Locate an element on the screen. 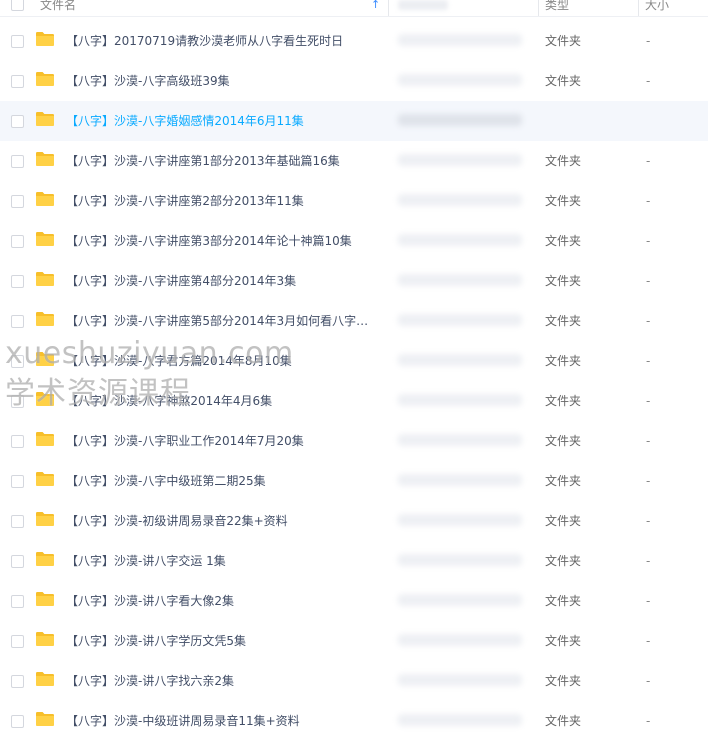 The image size is (708, 749). file-row: 【八字】沙漠-八字君方篇2014年8月10集 文件夹 - is located at coordinates (354, 361).